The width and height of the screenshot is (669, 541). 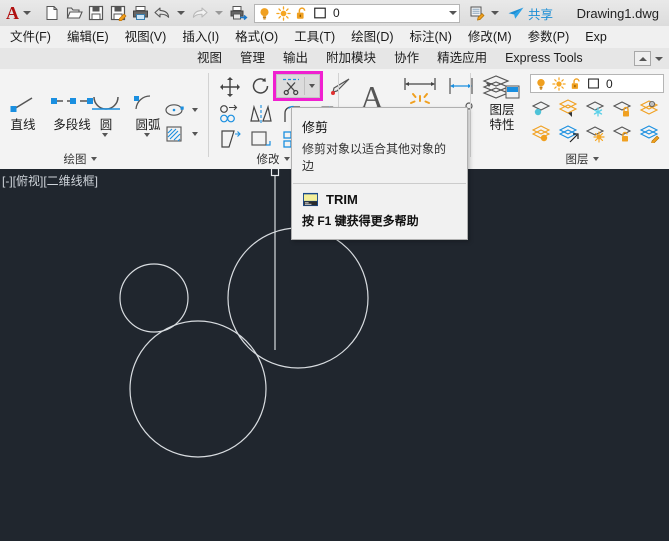 I want to click on quick-layer-combobox: 0, so click(x=357, y=13).